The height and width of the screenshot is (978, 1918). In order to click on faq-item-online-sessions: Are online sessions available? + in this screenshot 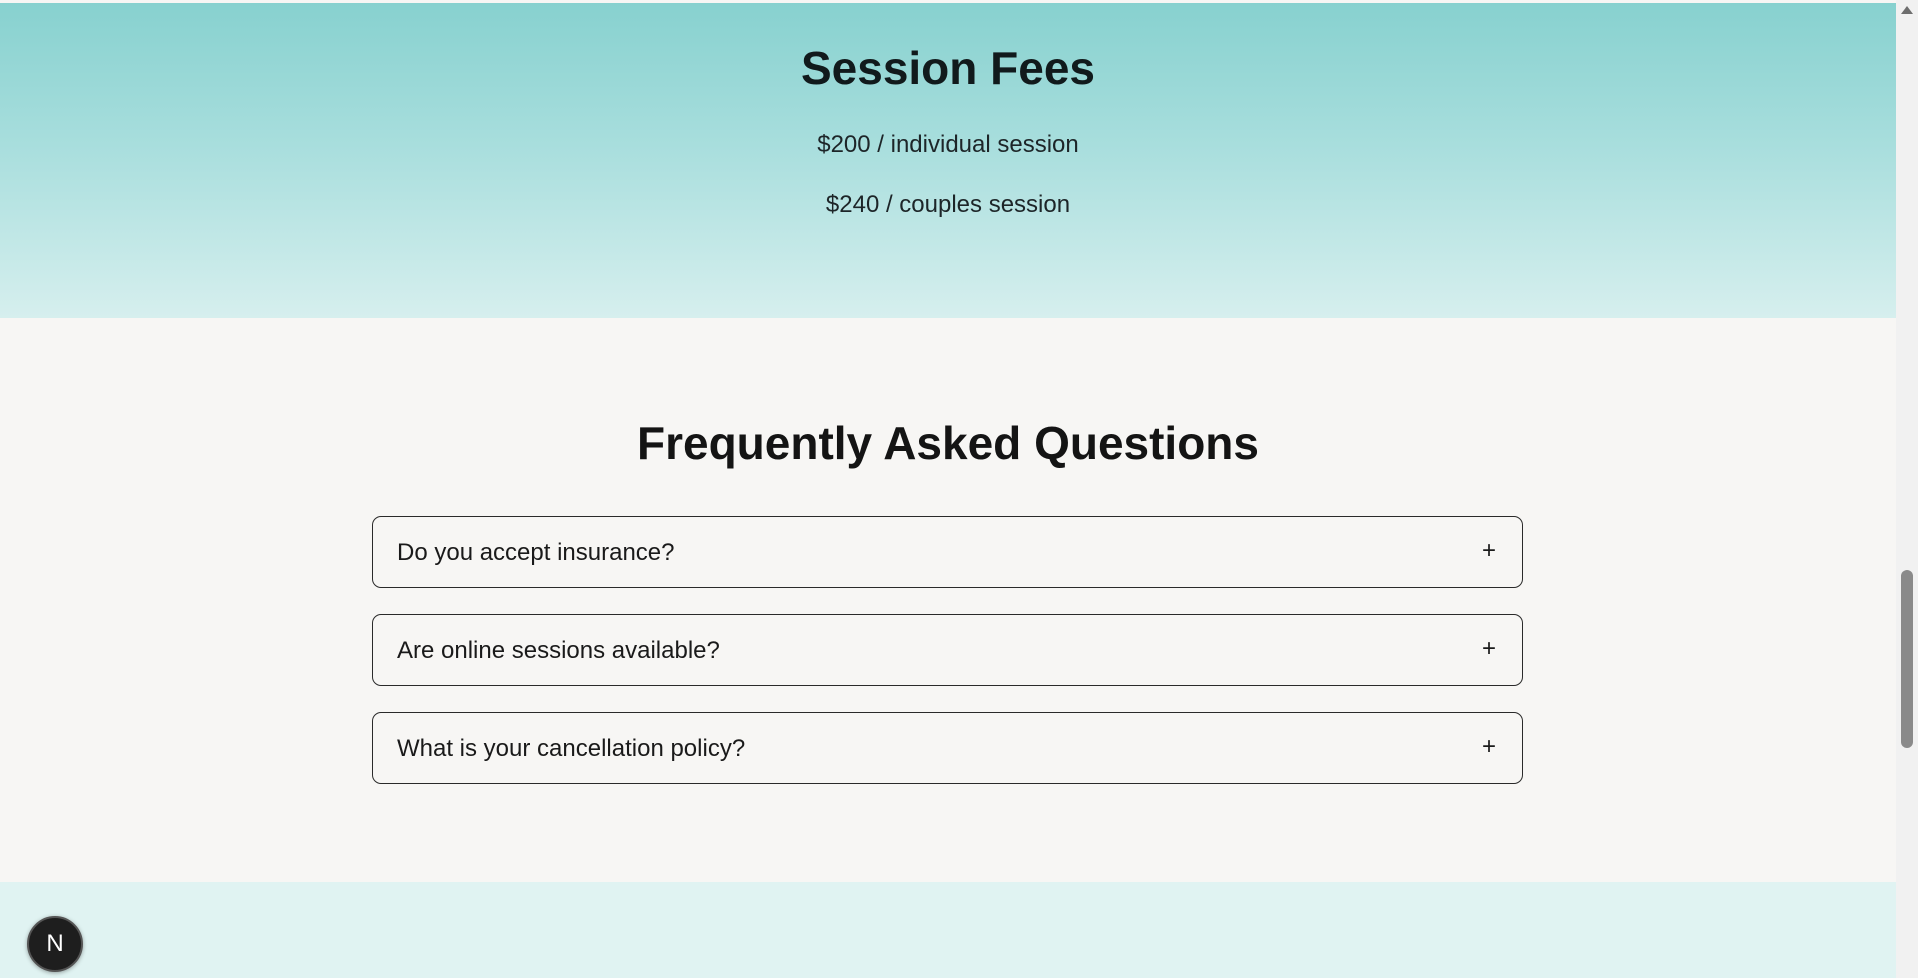, I will do `click(947, 650)`.